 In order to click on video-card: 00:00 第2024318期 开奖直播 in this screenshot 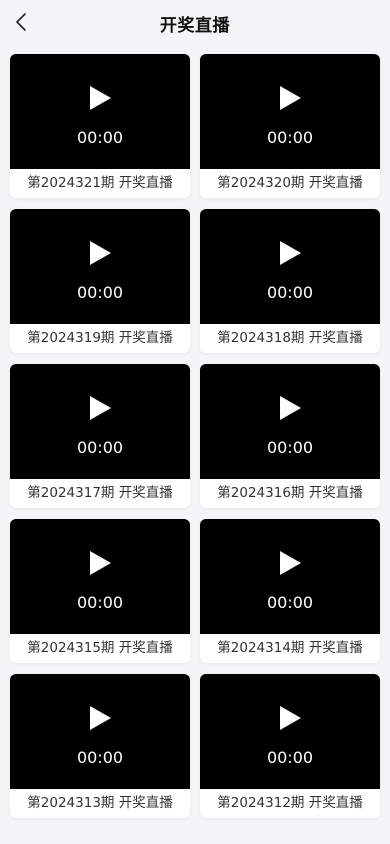, I will do `click(290, 281)`.